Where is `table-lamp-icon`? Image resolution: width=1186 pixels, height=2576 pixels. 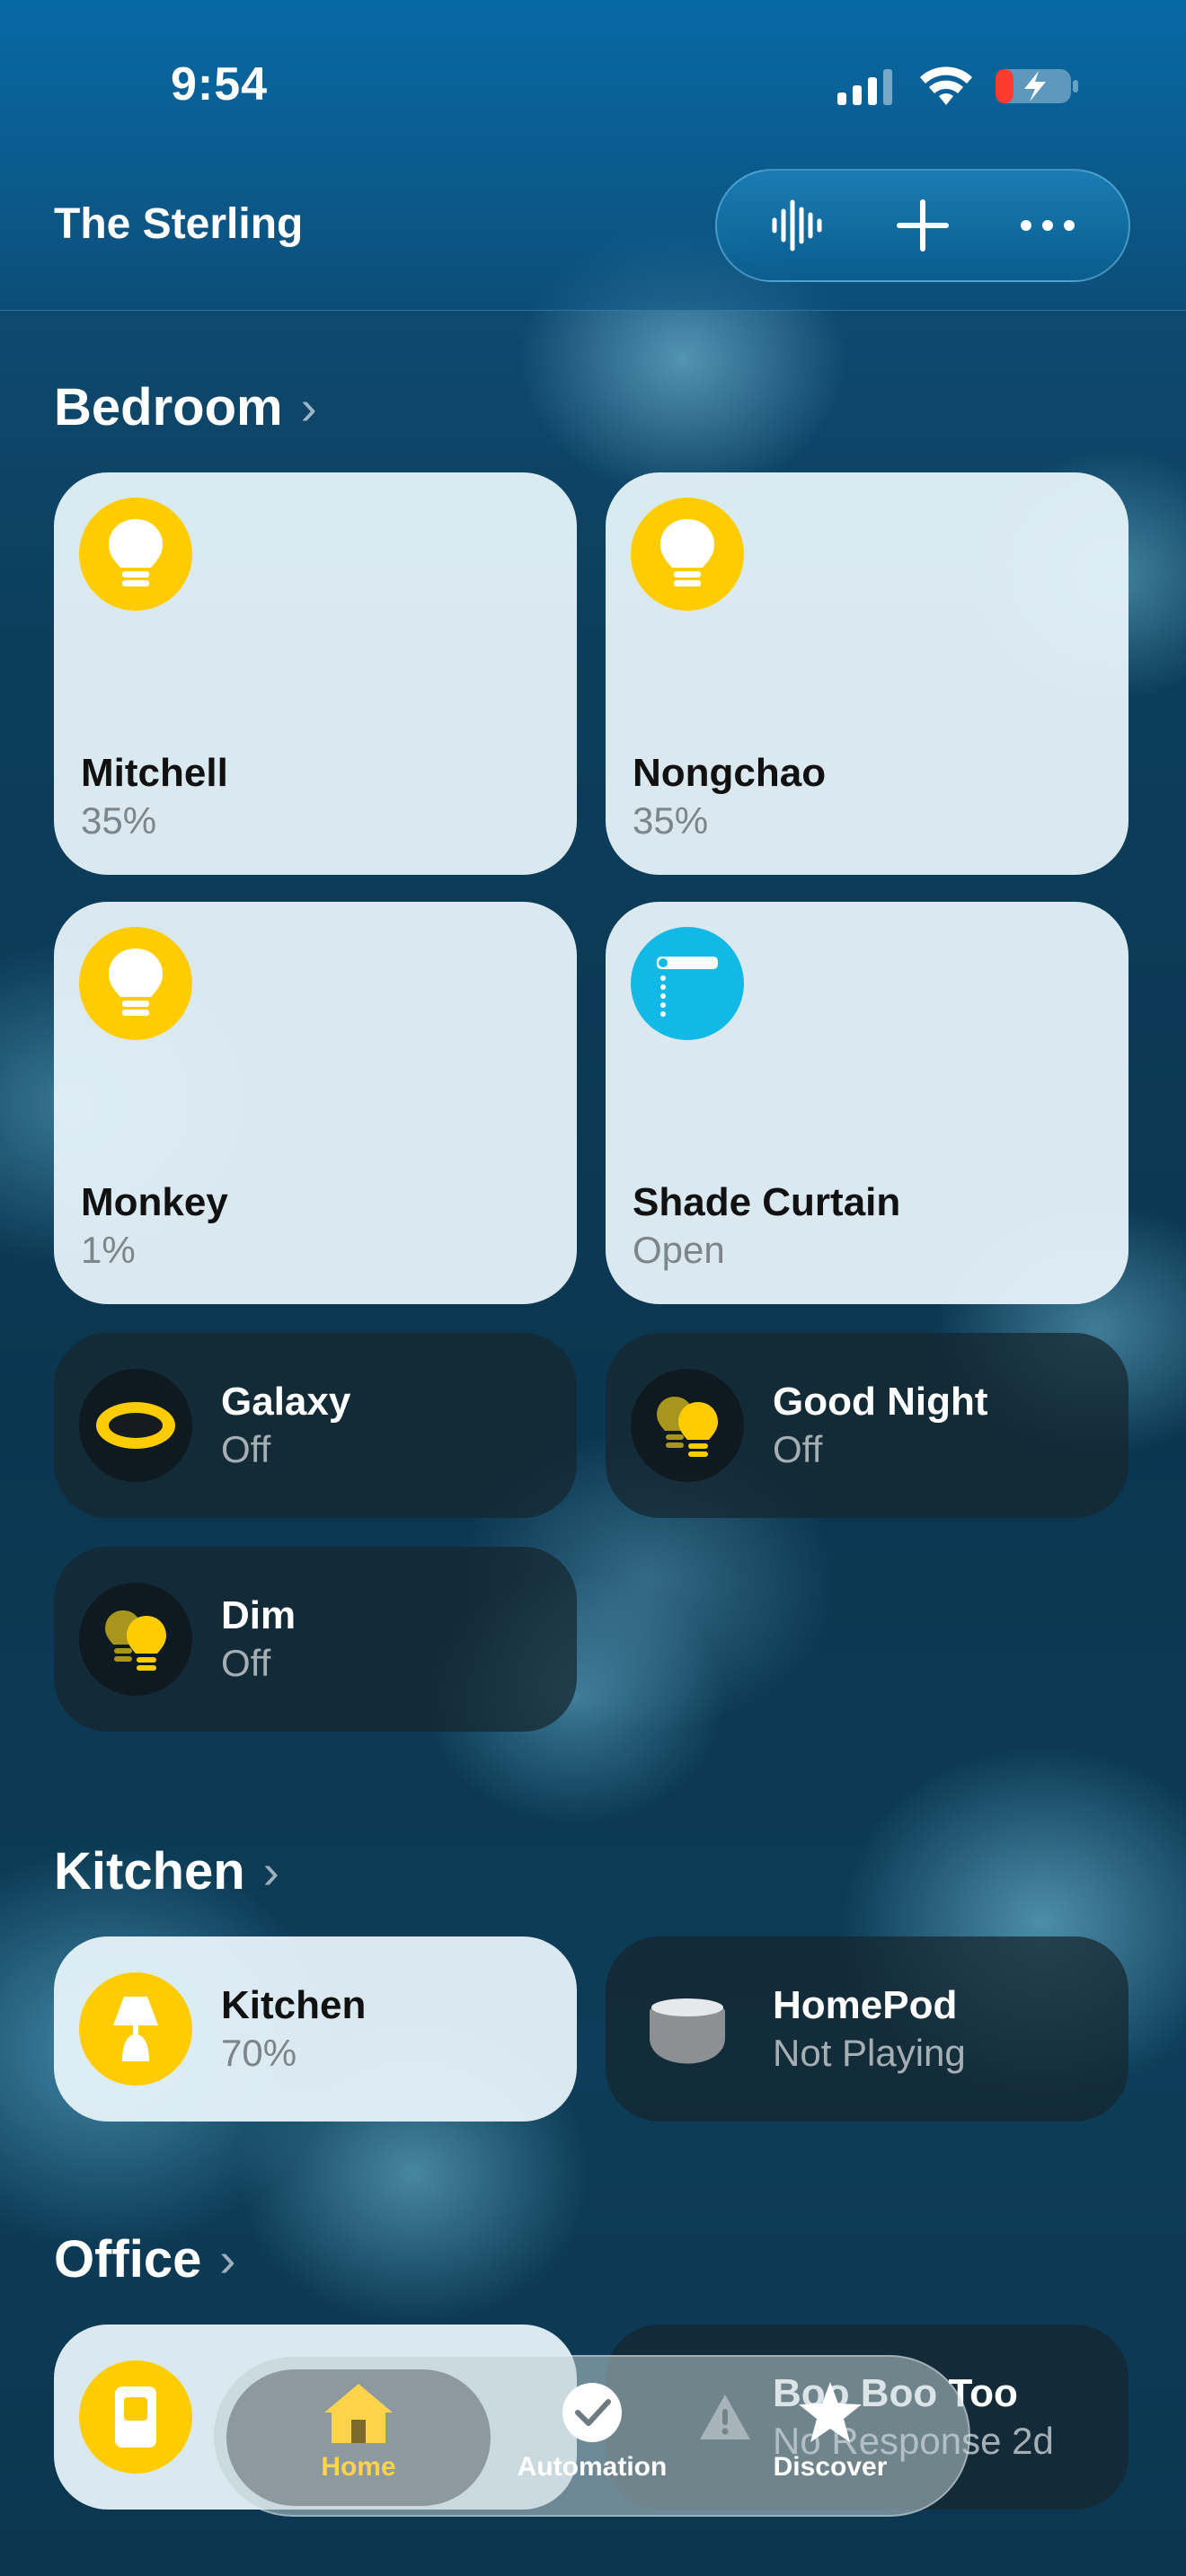
table-lamp-icon is located at coordinates (135, 2029).